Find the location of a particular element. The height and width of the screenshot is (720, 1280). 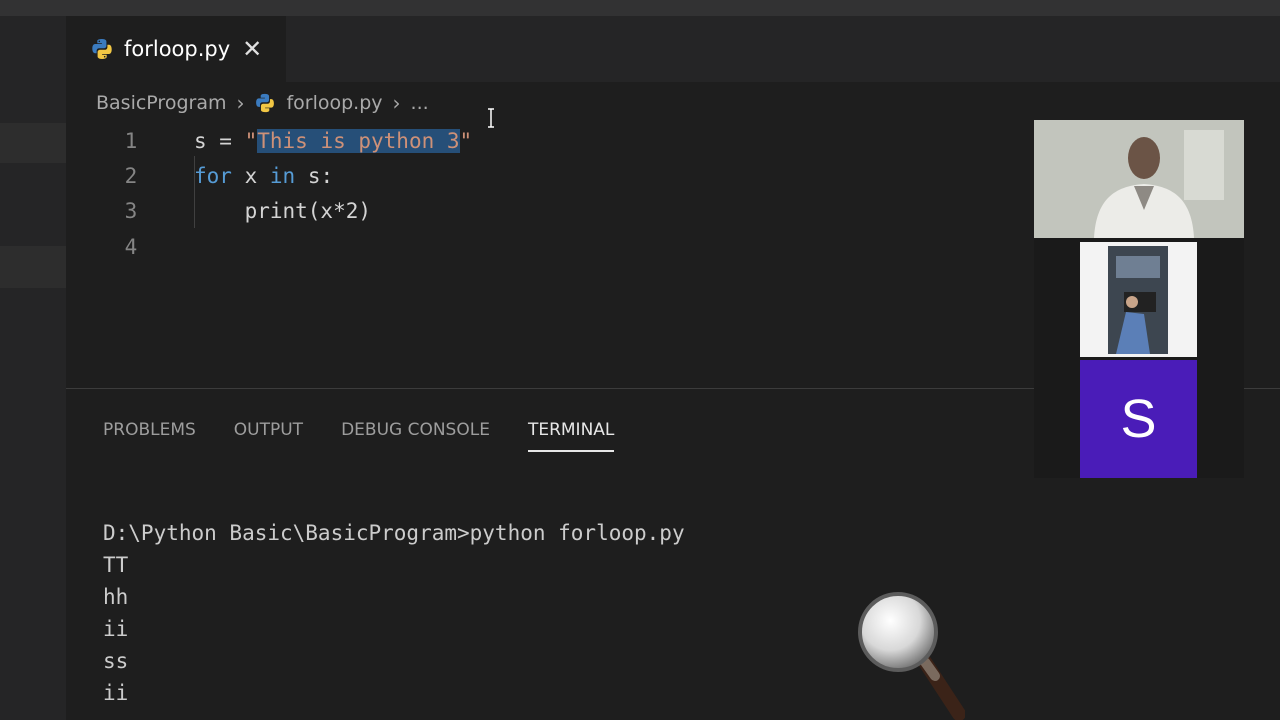

tab-output: OUTPUT is located at coordinates (268, 430).